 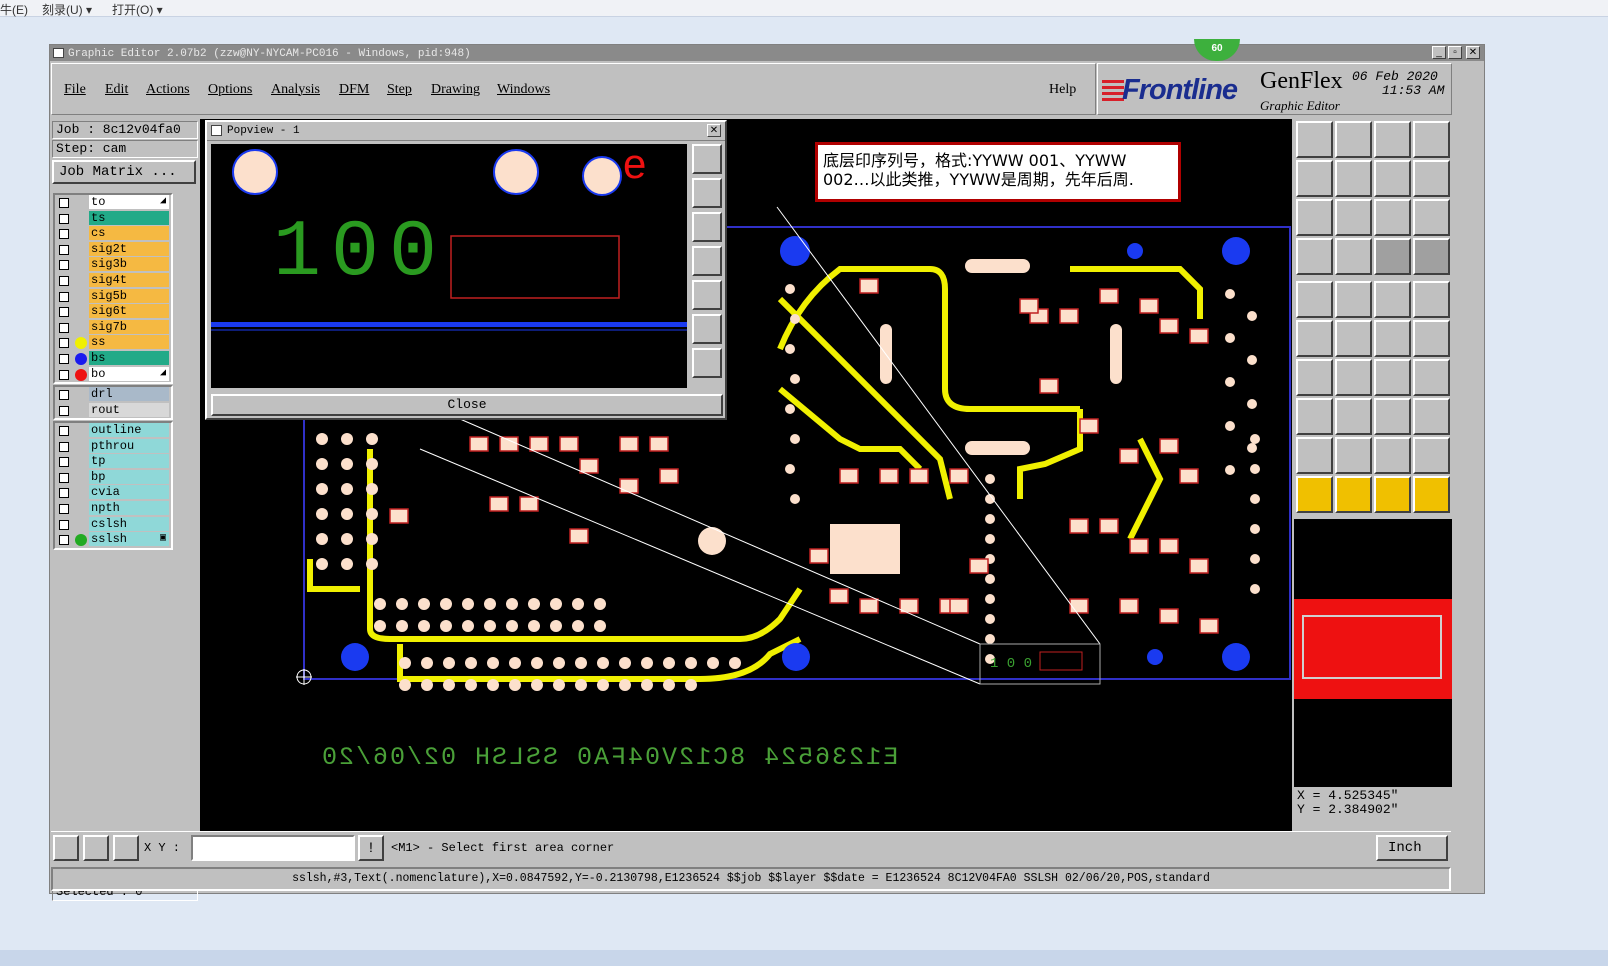 I want to click on layer-row-sig2t: sig2t, so click(x=113, y=249).